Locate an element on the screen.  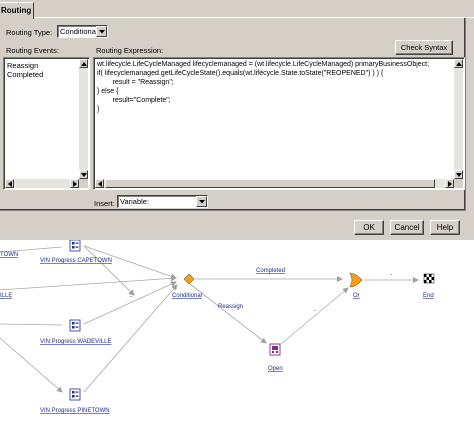
code-line: } is located at coordinates (98, 109).